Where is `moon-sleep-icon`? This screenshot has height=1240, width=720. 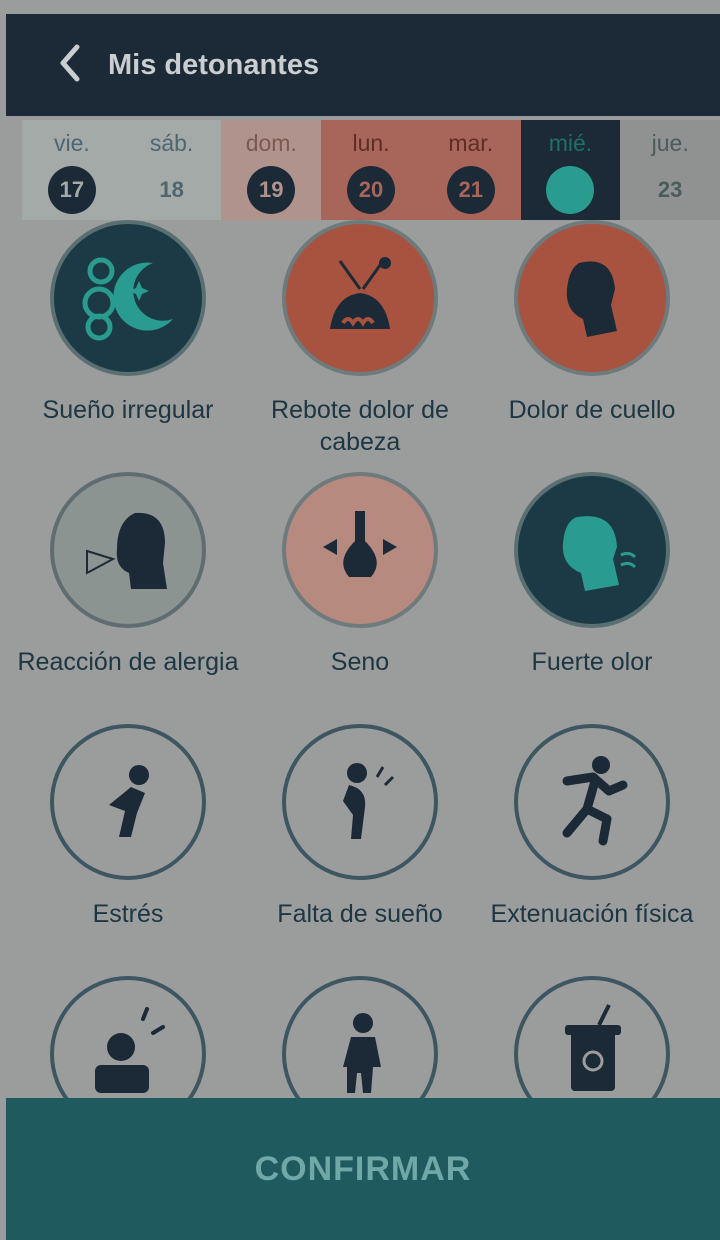 moon-sleep-icon is located at coordinates (128, 298).